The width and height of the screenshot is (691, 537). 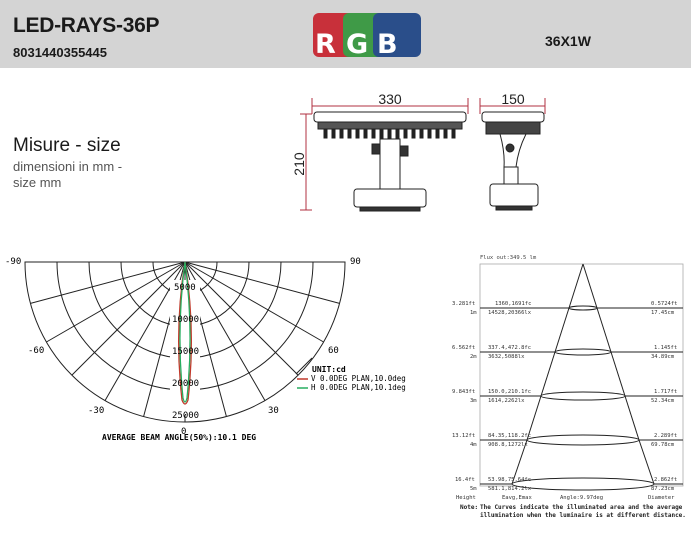 What do you see at coordinates (273, 411) in the screenshot?
I see `angle-label-pos30: 30` at bounding box center [273, 411].